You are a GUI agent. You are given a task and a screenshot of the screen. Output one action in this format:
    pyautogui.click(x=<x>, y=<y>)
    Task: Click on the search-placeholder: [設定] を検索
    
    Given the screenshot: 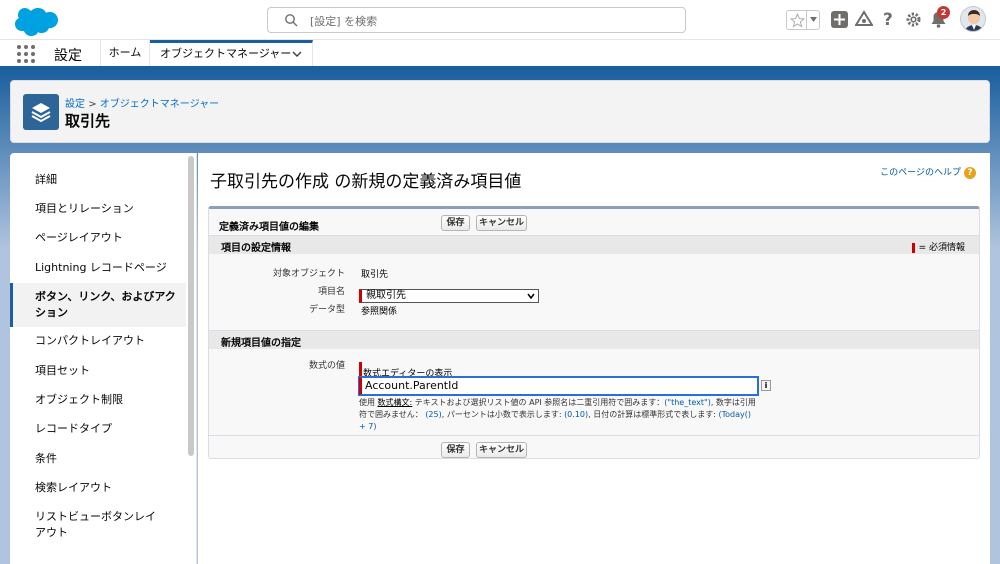 What is the action you would take?
    pyautogui.click(x=344, y=21)
    